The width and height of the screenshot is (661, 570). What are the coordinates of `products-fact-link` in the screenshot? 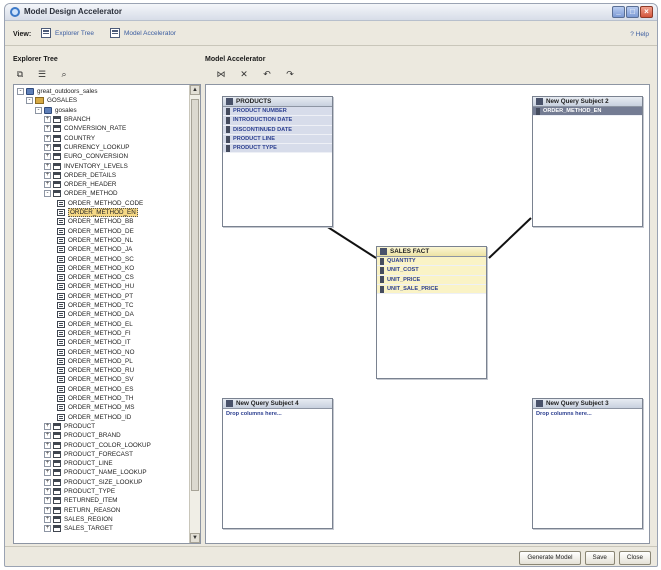 It's located at (349, 241).